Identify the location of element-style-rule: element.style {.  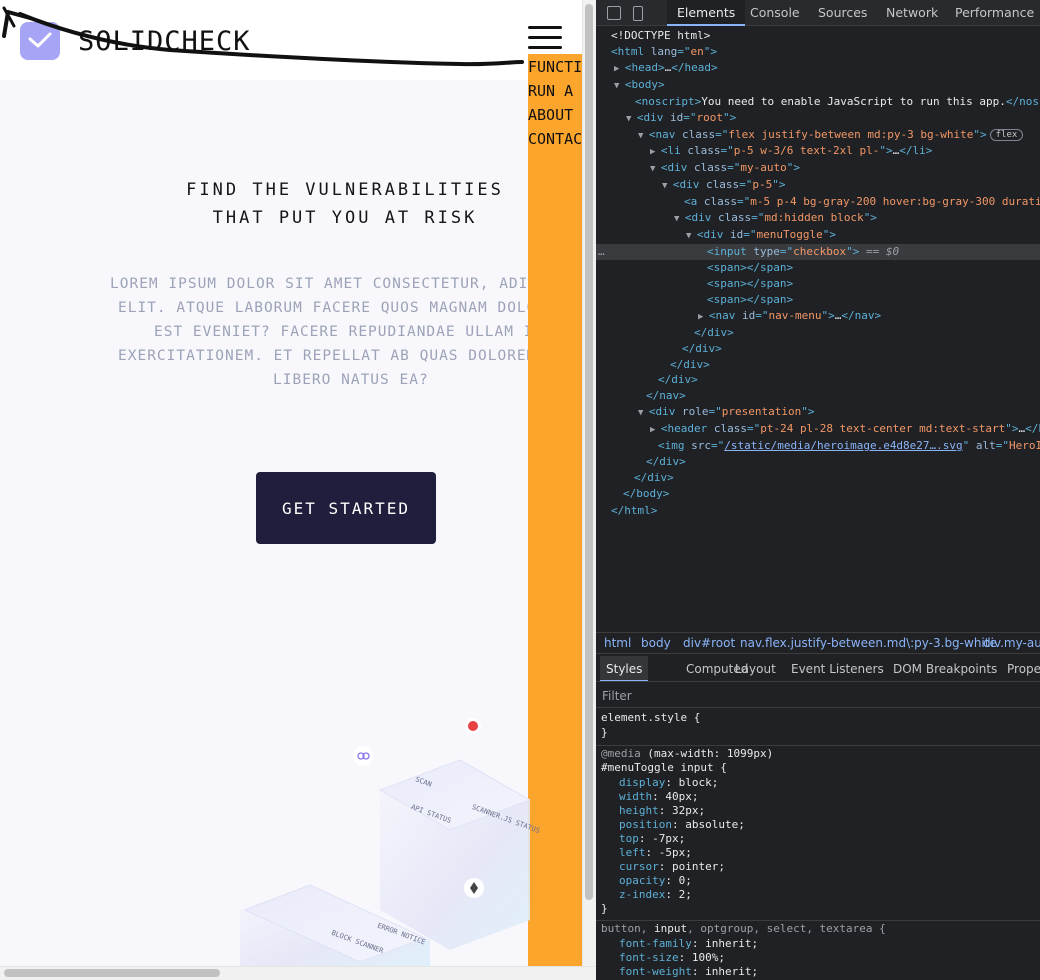
(650, 718).